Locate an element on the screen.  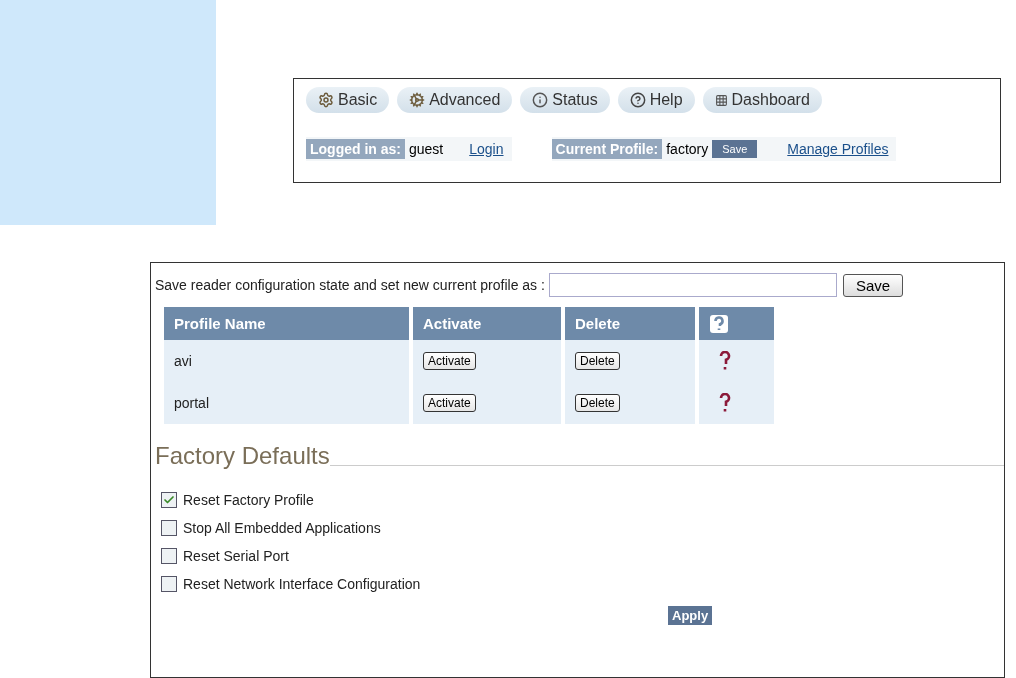
table-cell: portal is located at coordinates (286, 403).